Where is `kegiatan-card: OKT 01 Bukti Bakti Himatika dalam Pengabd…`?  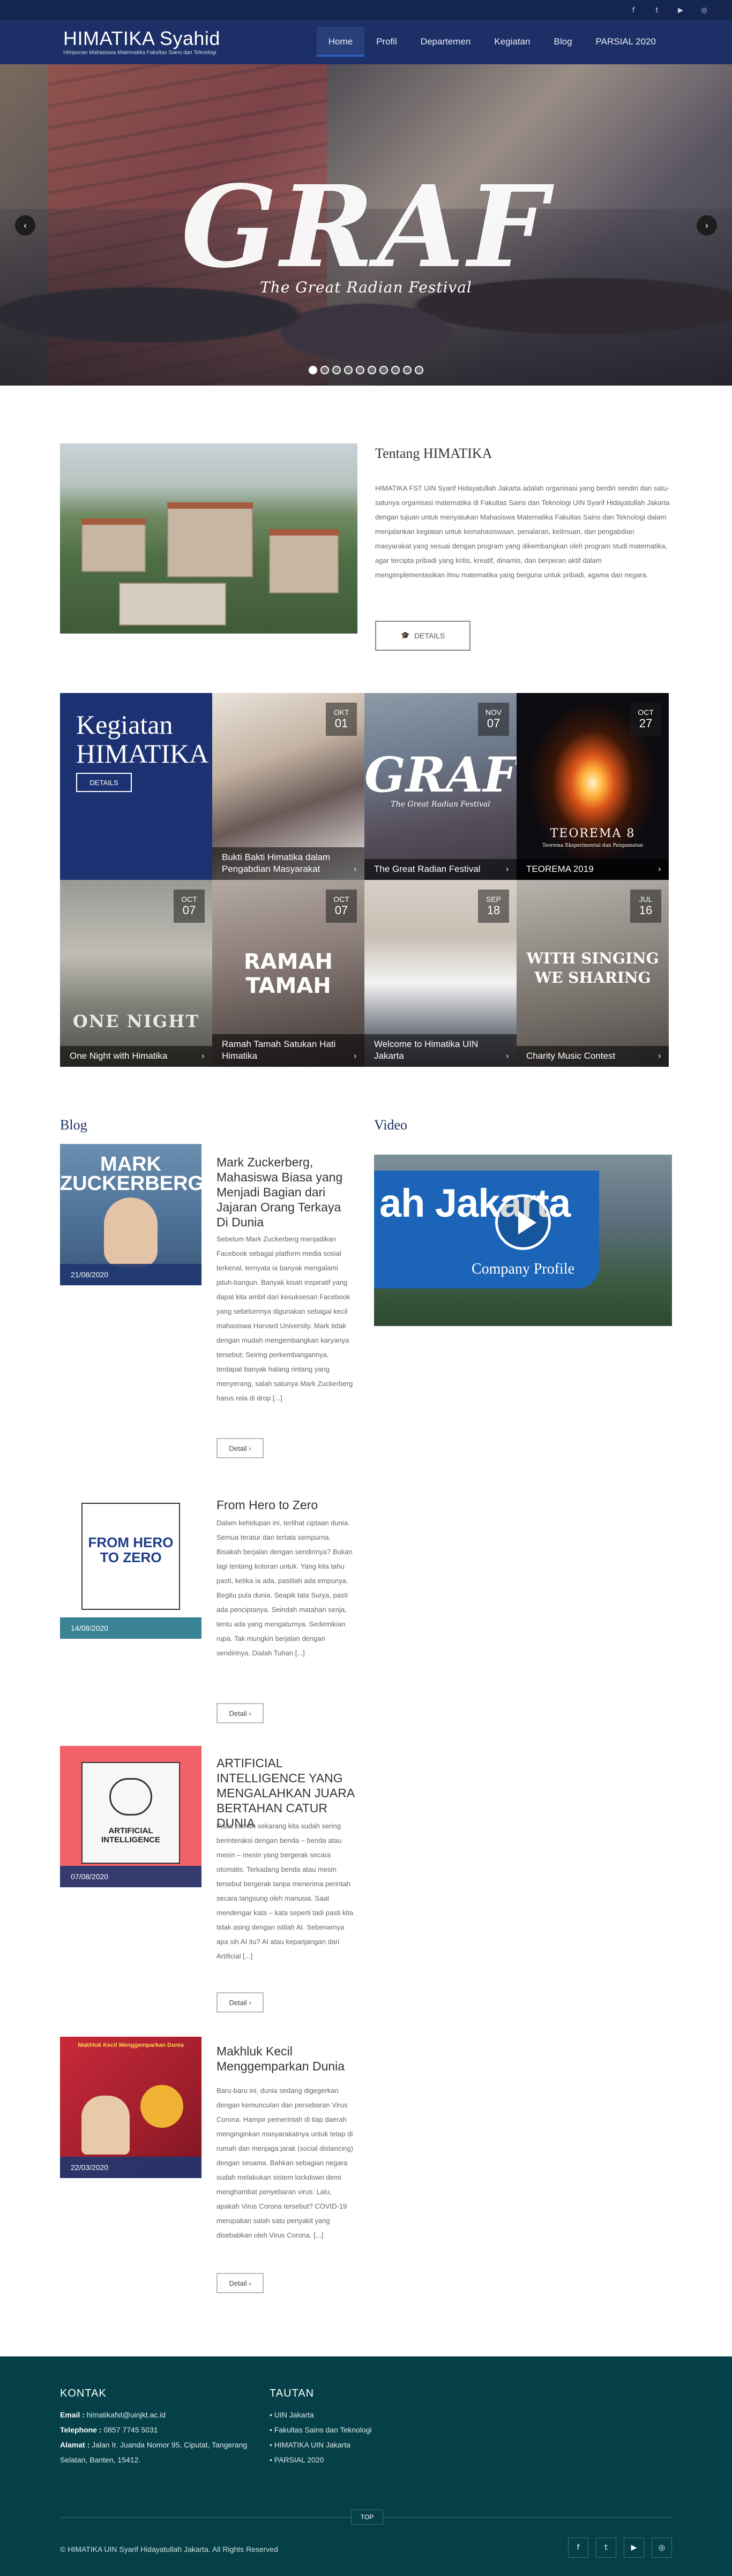
kegiatan-card: OKT 01 Bukti Bakti Himatika dalam Pengabd… is located at coordinates (288, 786).